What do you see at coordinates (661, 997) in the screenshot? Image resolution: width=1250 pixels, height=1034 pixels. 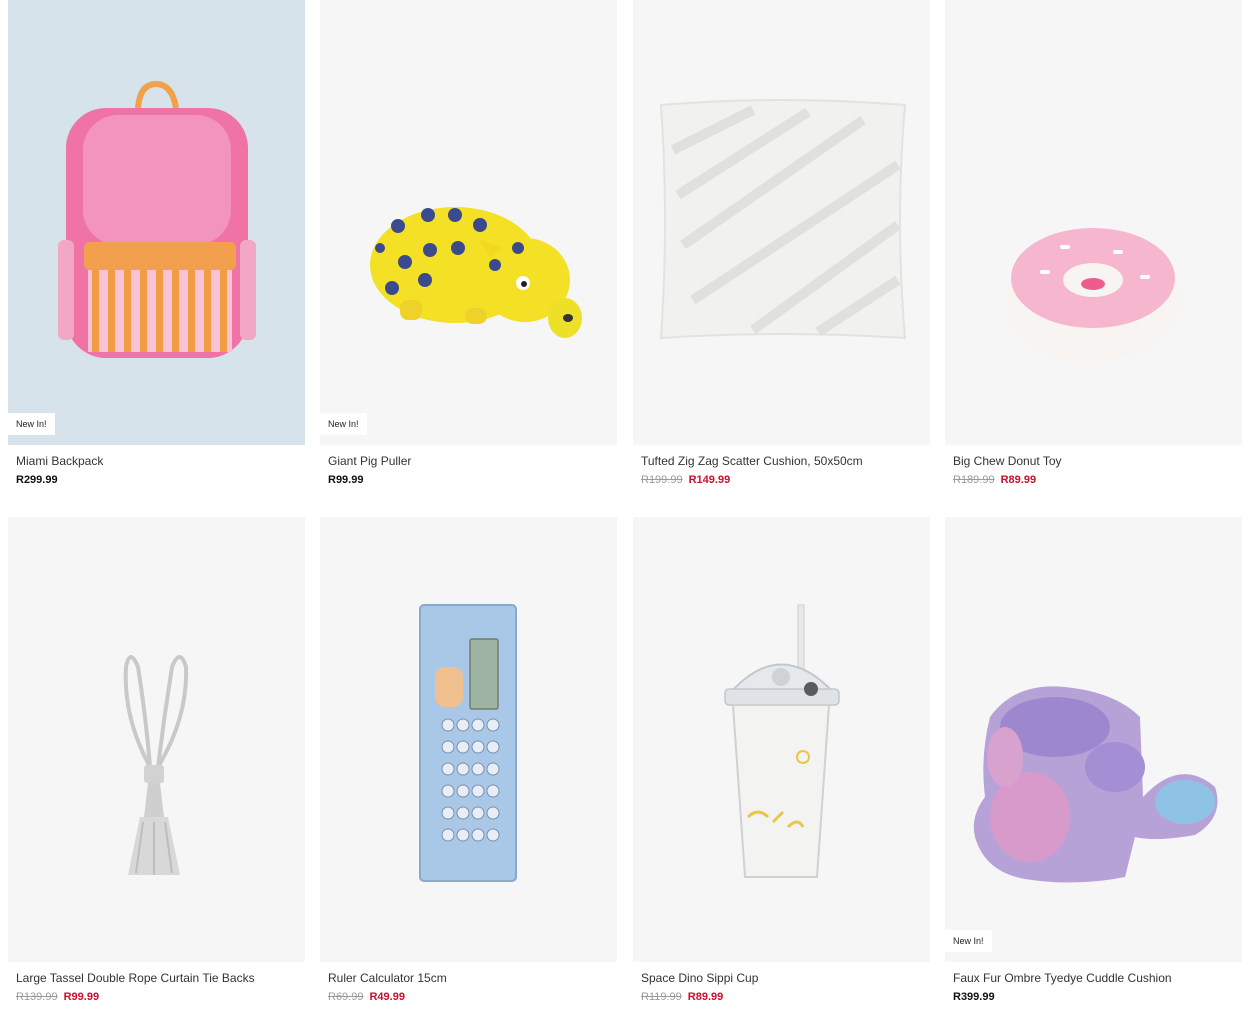 I see `original-price: R119.99` at bounding box center [661, 997].